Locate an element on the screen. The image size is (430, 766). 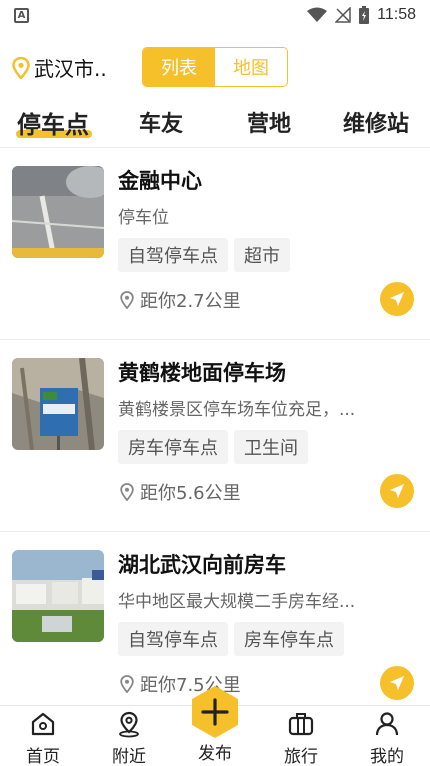
item-title: 金融中心 is located at coordinates (160, 181).